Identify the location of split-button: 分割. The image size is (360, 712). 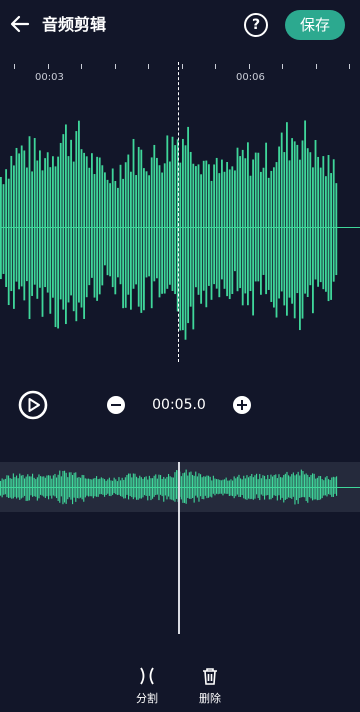
(147, 686).